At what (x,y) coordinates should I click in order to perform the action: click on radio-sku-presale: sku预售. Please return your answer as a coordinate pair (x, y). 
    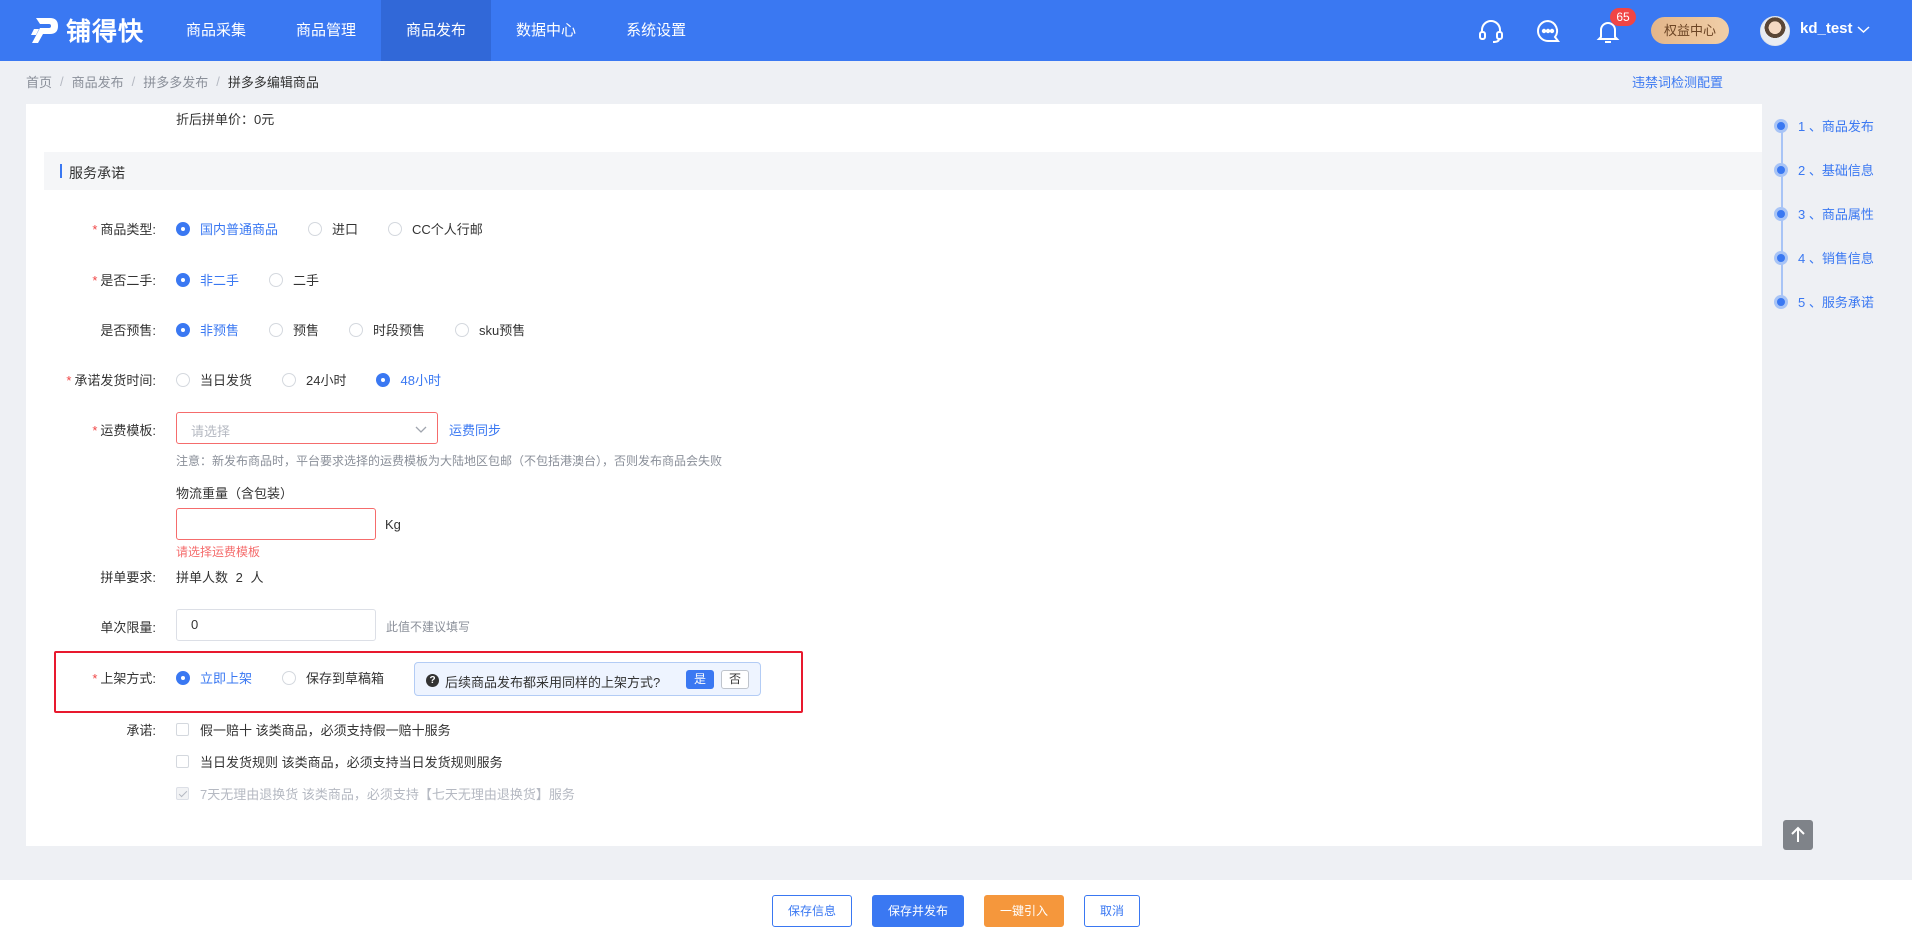
    Looking at the image, I should click on (490, 329).